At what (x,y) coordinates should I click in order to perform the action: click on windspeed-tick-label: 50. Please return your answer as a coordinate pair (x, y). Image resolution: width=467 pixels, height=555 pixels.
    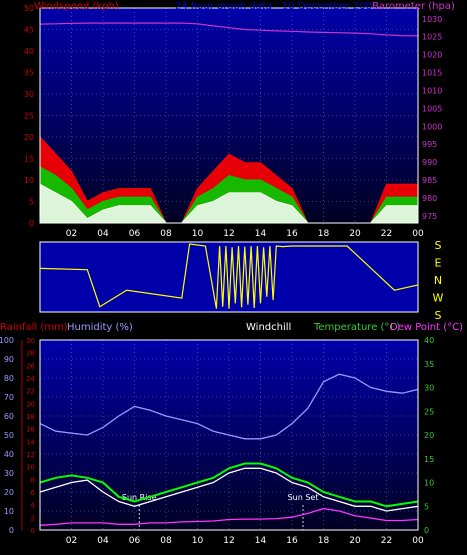
    Looking at the image, I should click on (29, 8).